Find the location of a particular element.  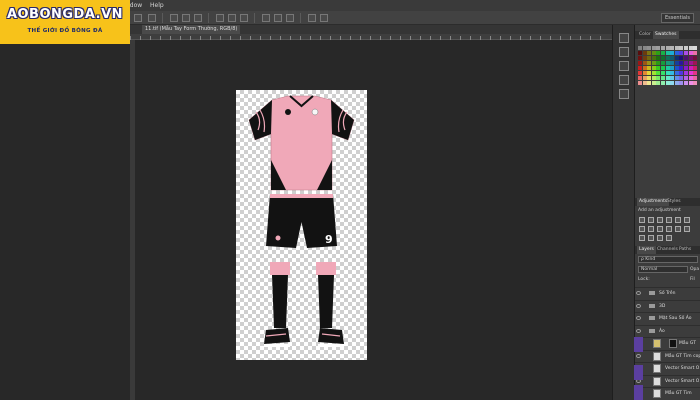

selective-color-icon is located at coordinates (669, 238).